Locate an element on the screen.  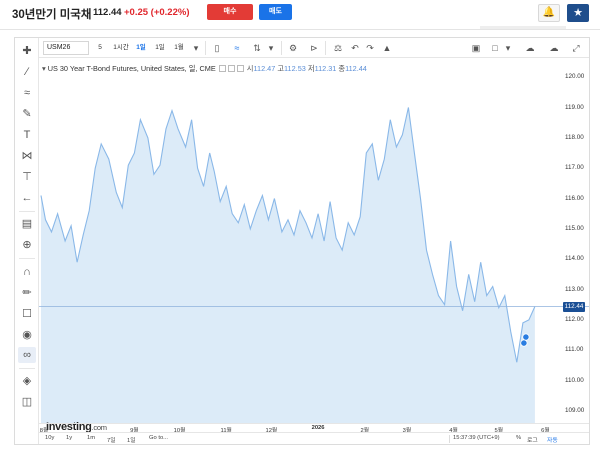
range-1d: 1일 is located at coordinates (131, 439).